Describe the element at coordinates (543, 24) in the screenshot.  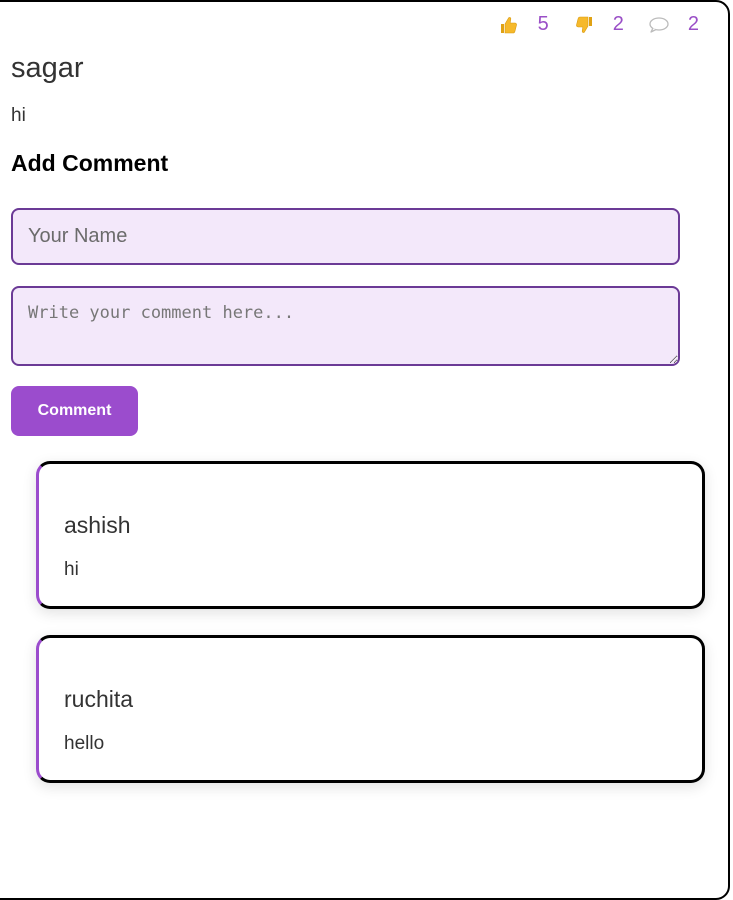
I see `like-count: 5` at that location.